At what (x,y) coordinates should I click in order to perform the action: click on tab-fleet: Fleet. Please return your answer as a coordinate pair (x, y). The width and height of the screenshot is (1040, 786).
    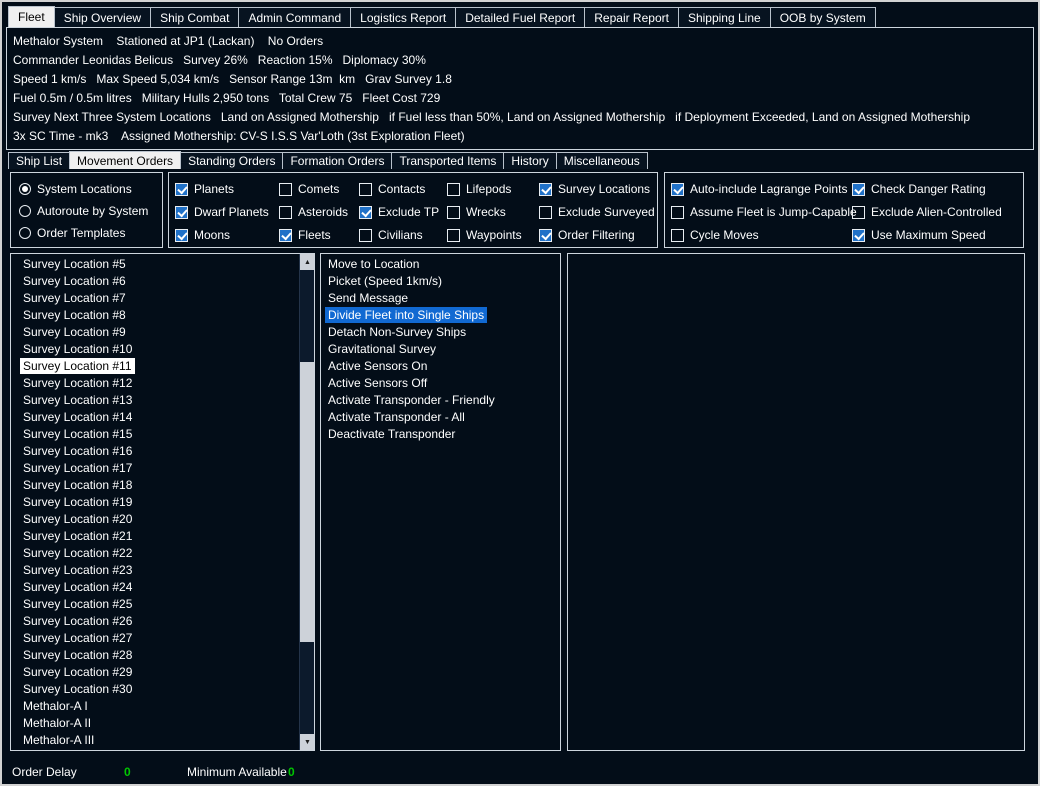
    Looking at the image, I should click on (31, 16).